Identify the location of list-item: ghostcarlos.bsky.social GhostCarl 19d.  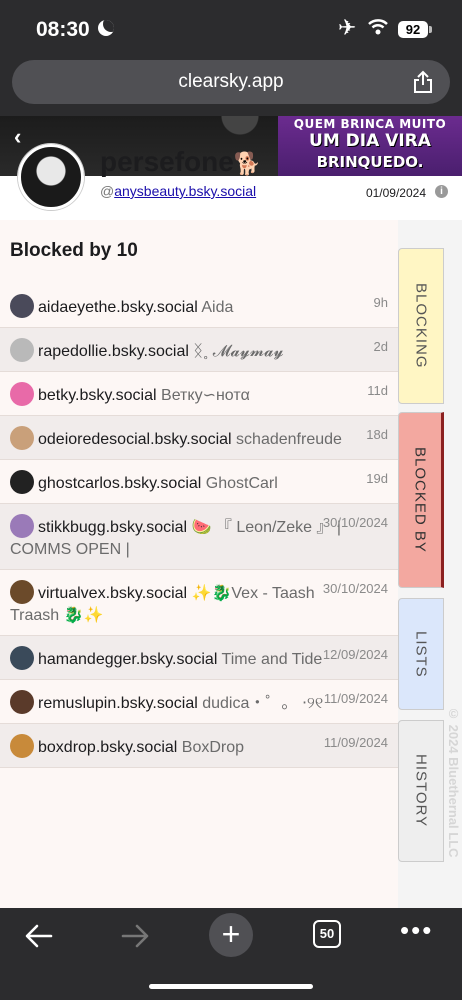
(199, 482).